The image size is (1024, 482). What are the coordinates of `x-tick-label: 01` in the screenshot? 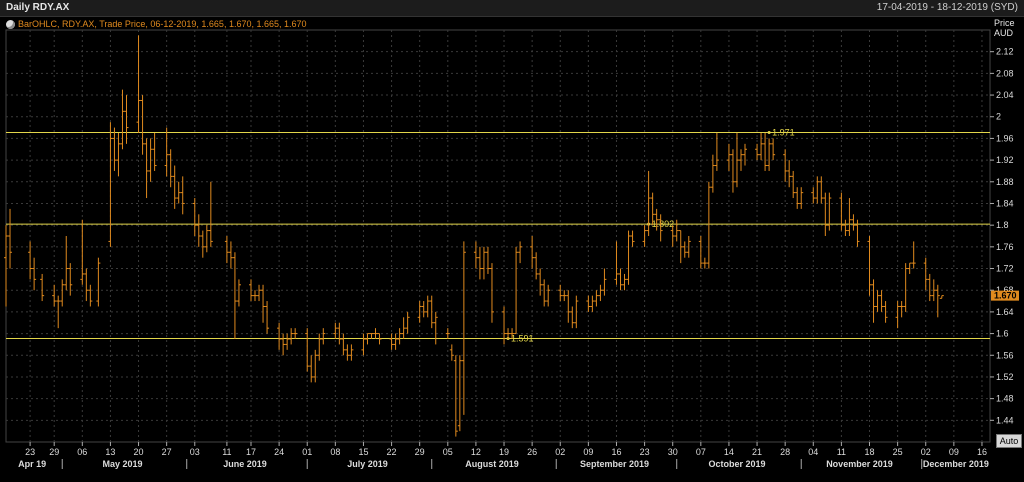 It's located at (307, 452).